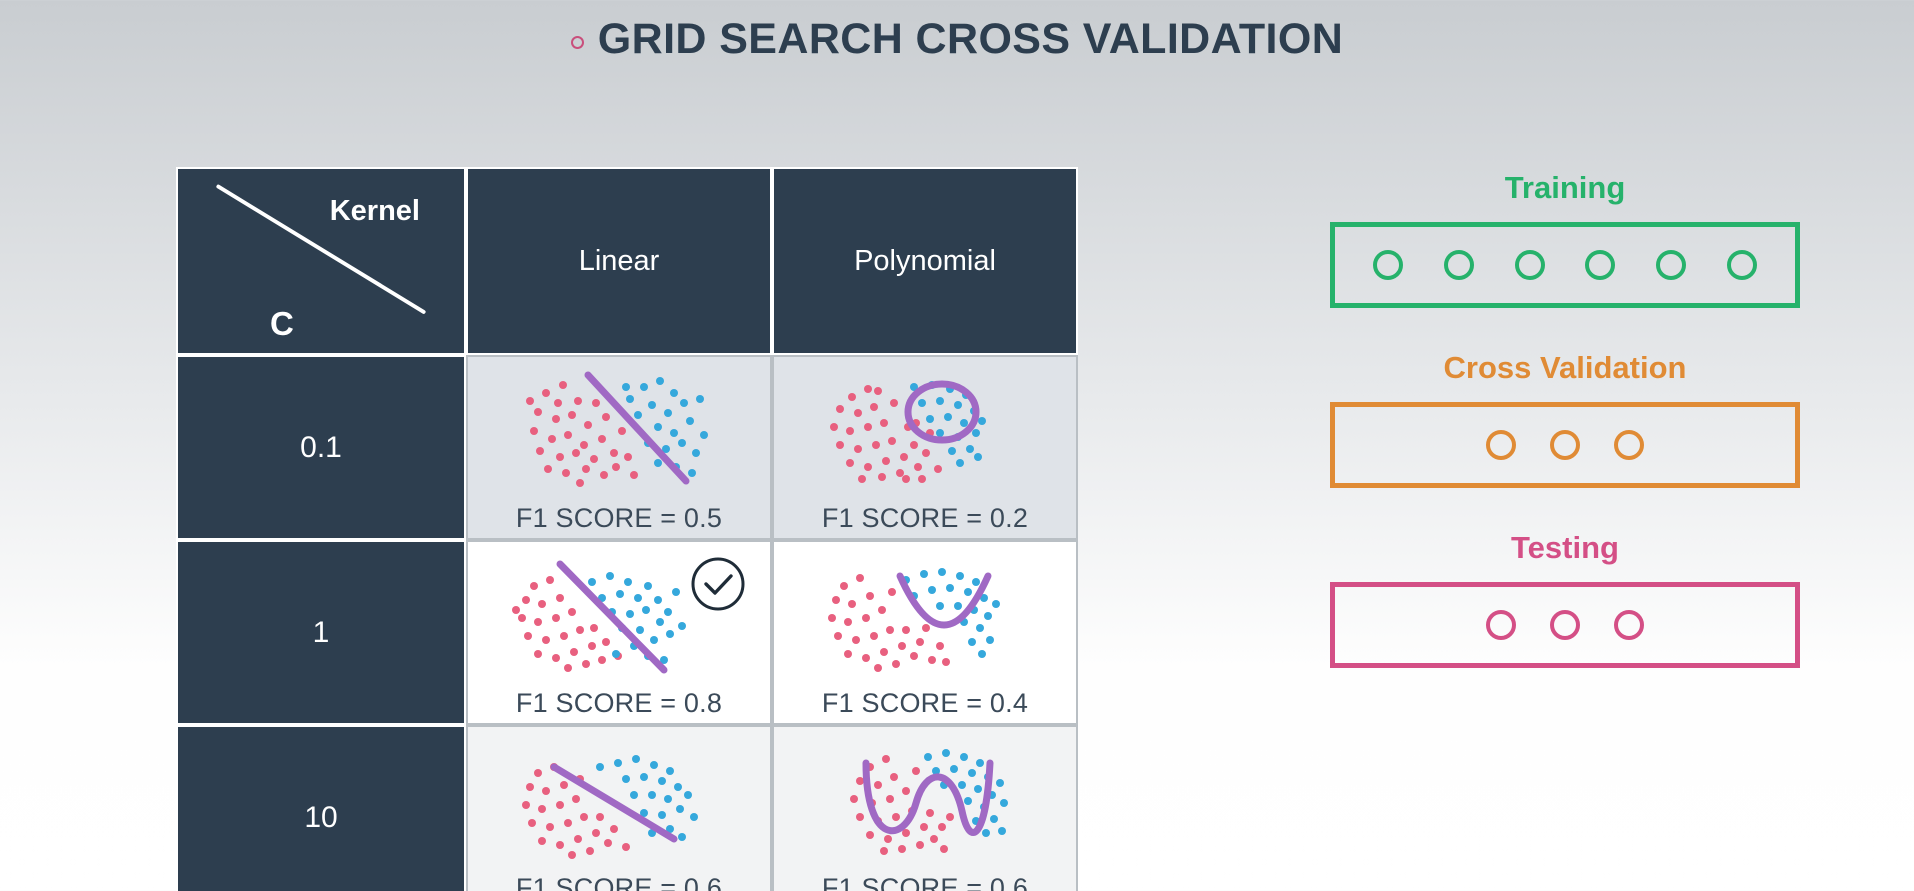  I want to click on legend-group-cross-validation: Cross Validation, so click(1565, 419).